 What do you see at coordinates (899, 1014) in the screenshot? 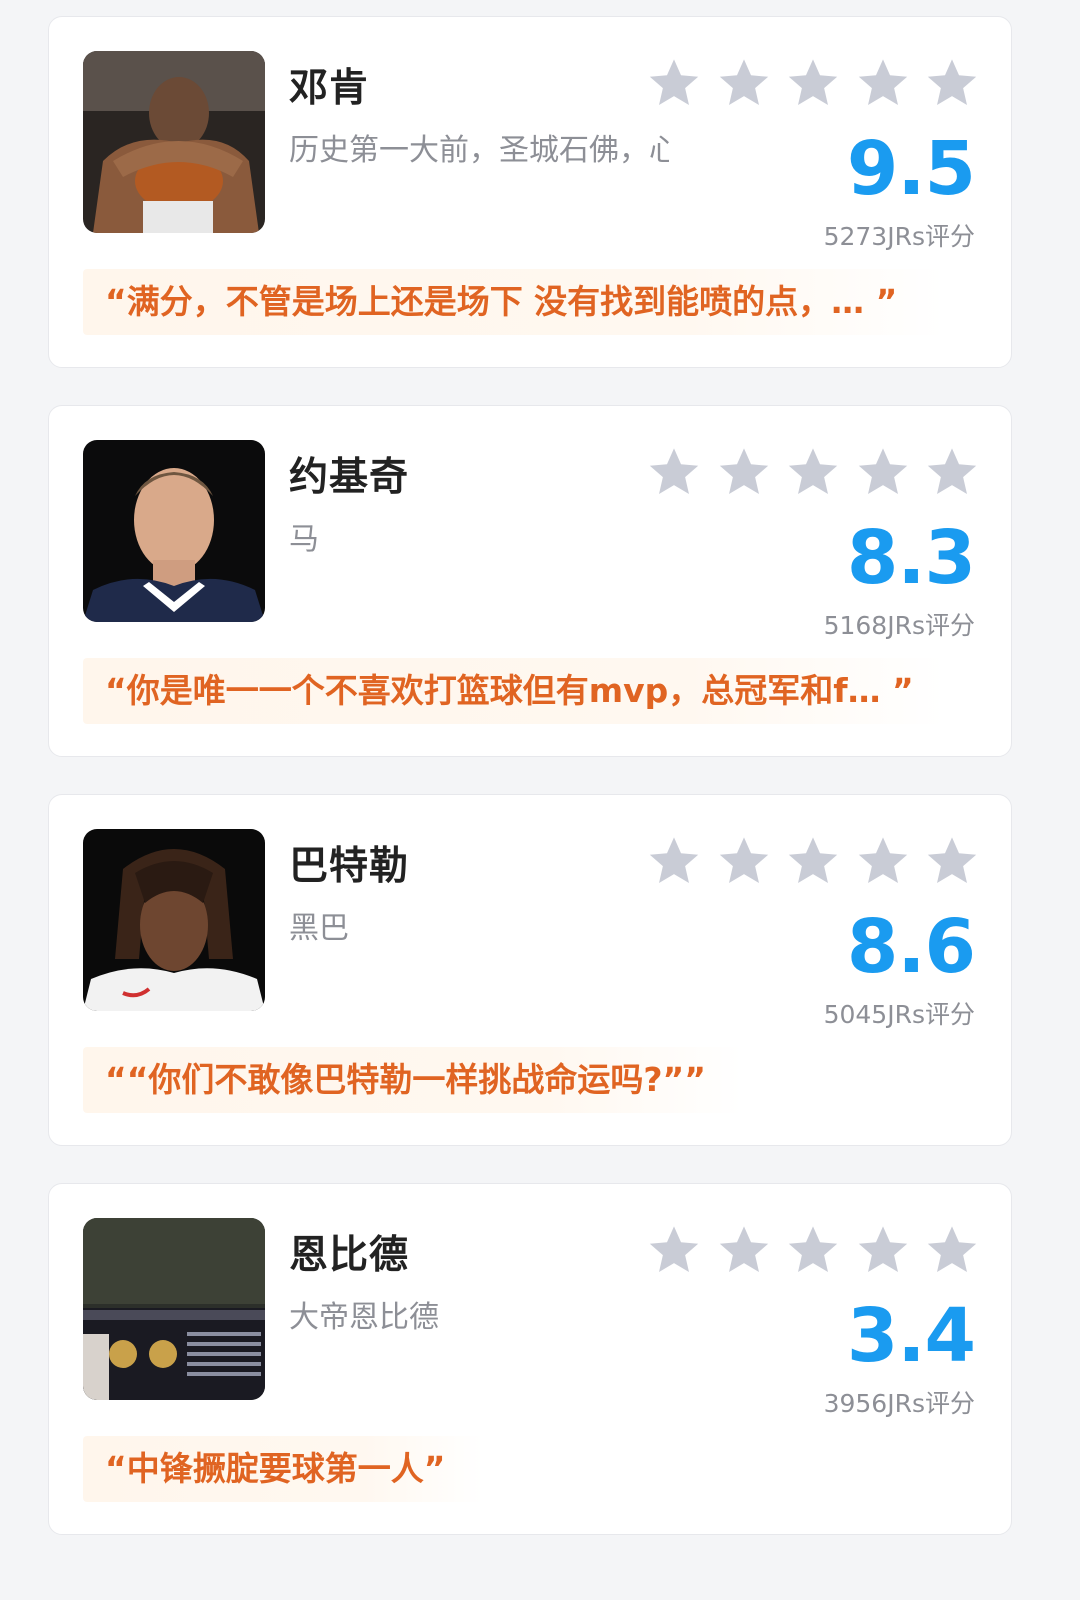
I see `rating-count: 5045JRs评分` at bounding box center [899, 1014].